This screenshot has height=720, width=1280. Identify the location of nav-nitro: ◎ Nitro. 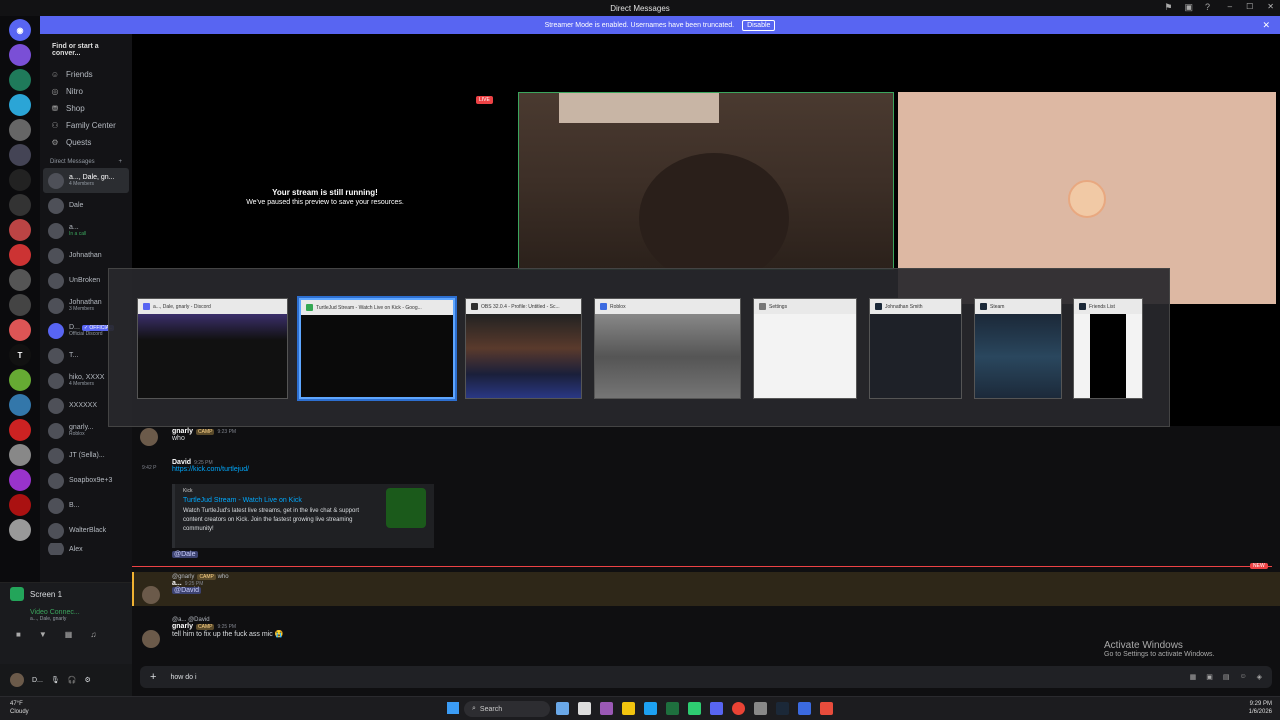
(86, 91).